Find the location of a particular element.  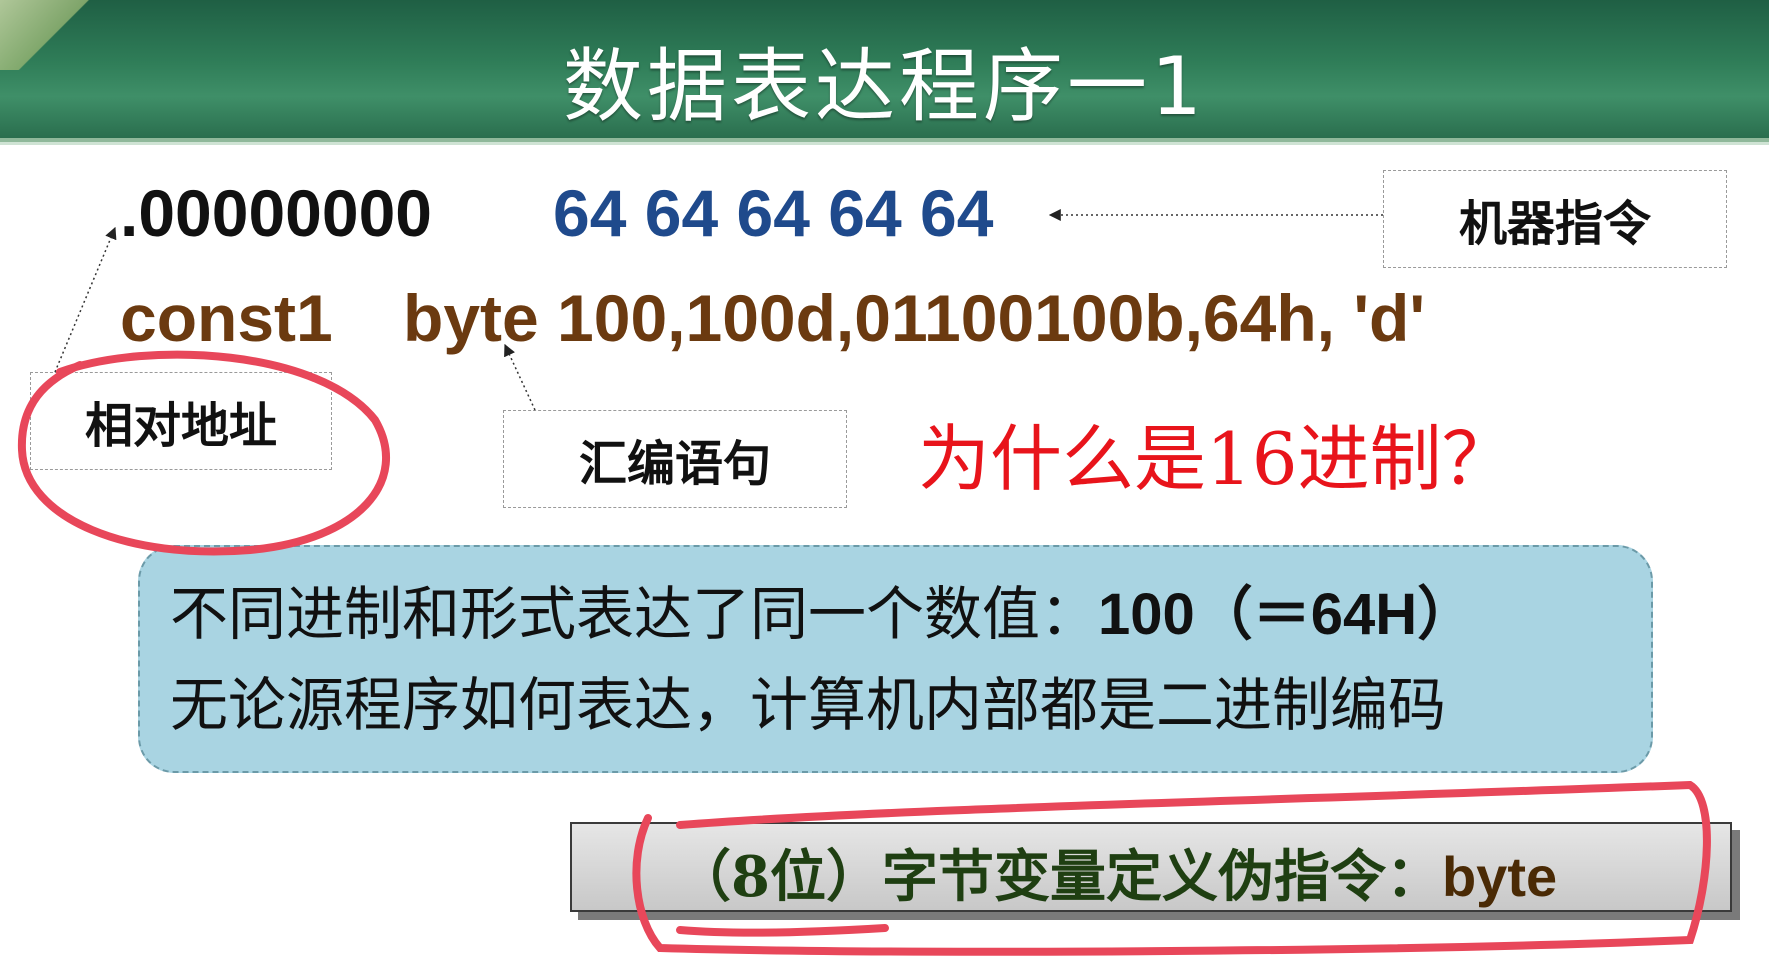

slide-title: 数据表达程序一1 is located at coordinates (884, 86).